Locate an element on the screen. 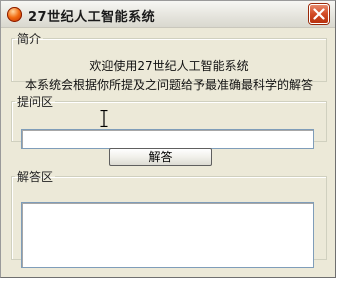 Image resolution: width=350 pixels, height=290 pixels. intro-line-welcome: 欢迎使用27世纪人工智能系统 is located at coordinates (169, 66).